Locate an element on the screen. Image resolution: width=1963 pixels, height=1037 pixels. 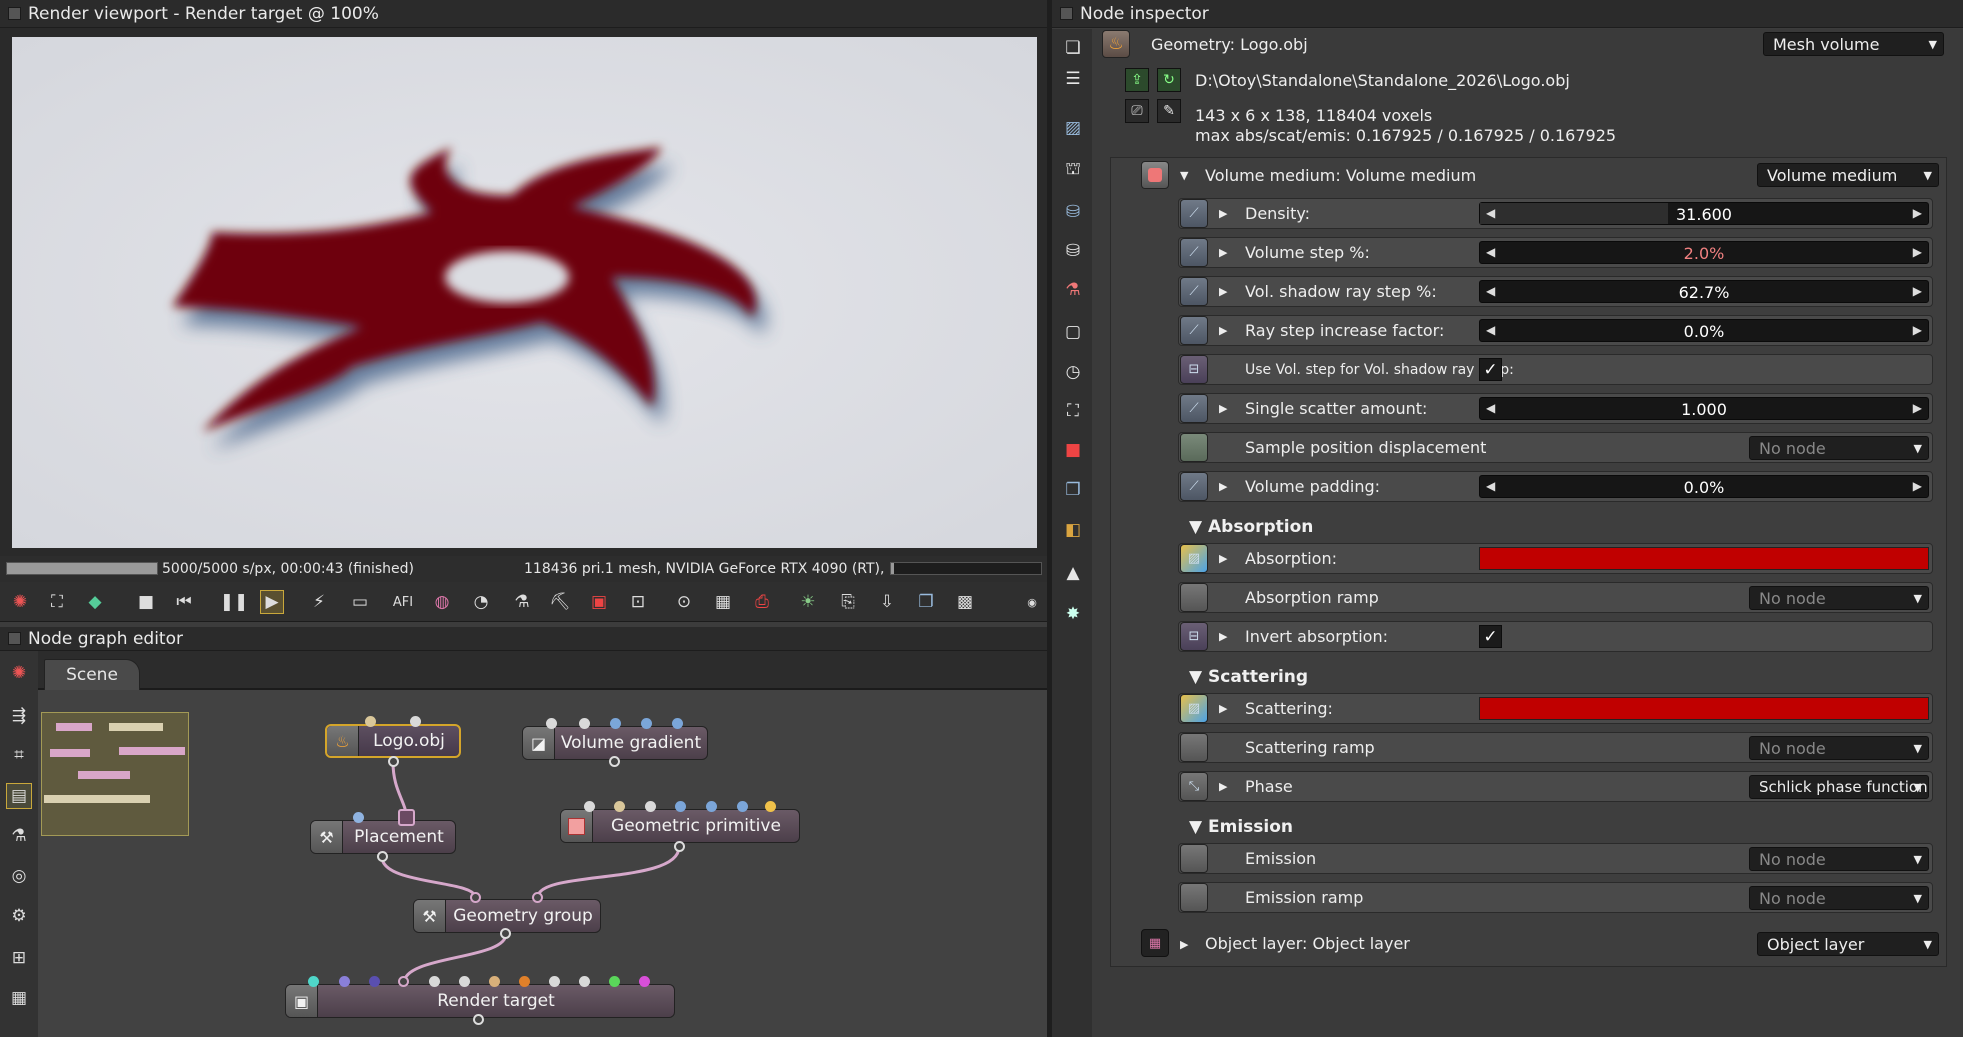
geometry-type-dropdown: Mesh volume ▼ is located at coordinates (1853, 44).